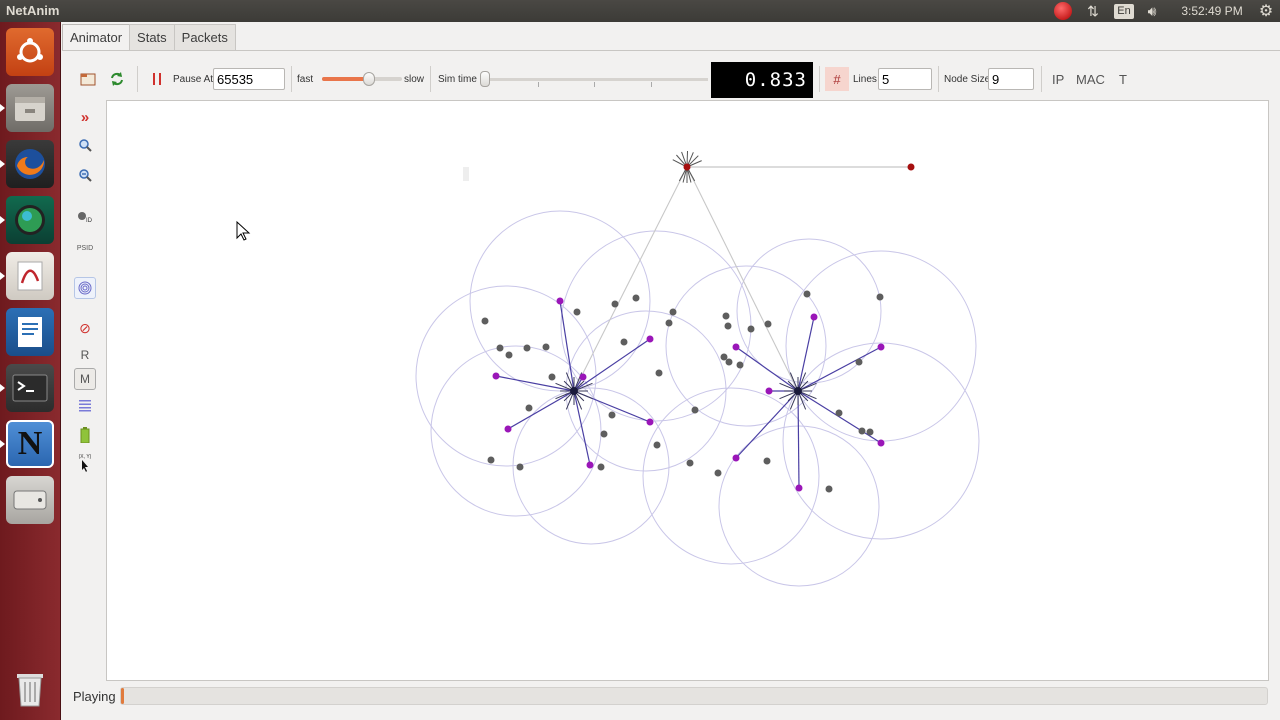  I want to click on psid-toggle-button: PSID, so click(85, 248).